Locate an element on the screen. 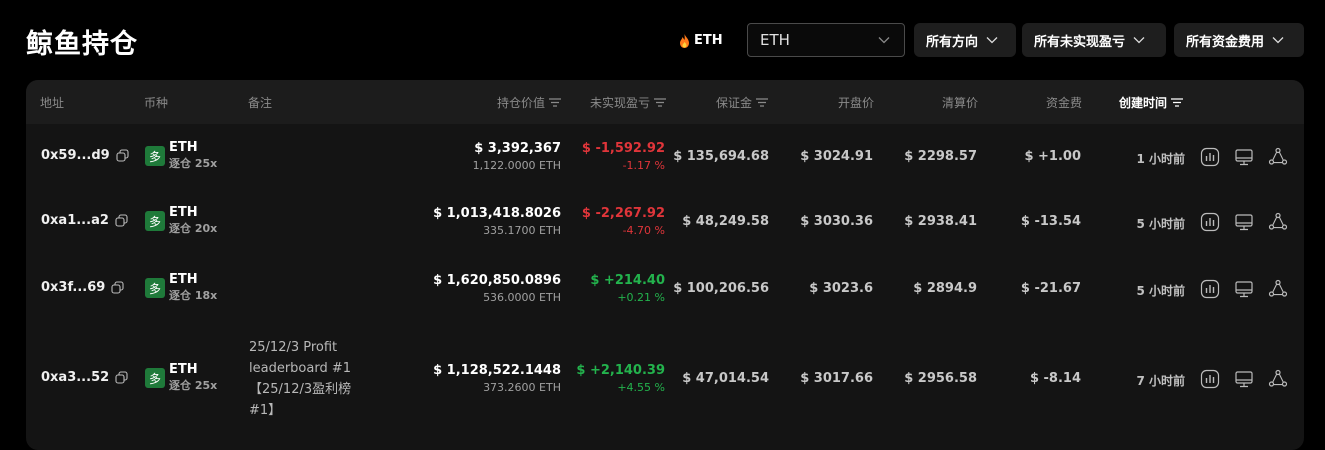  address-cell: 0x3f...69 is located at coordinates (82, 287).